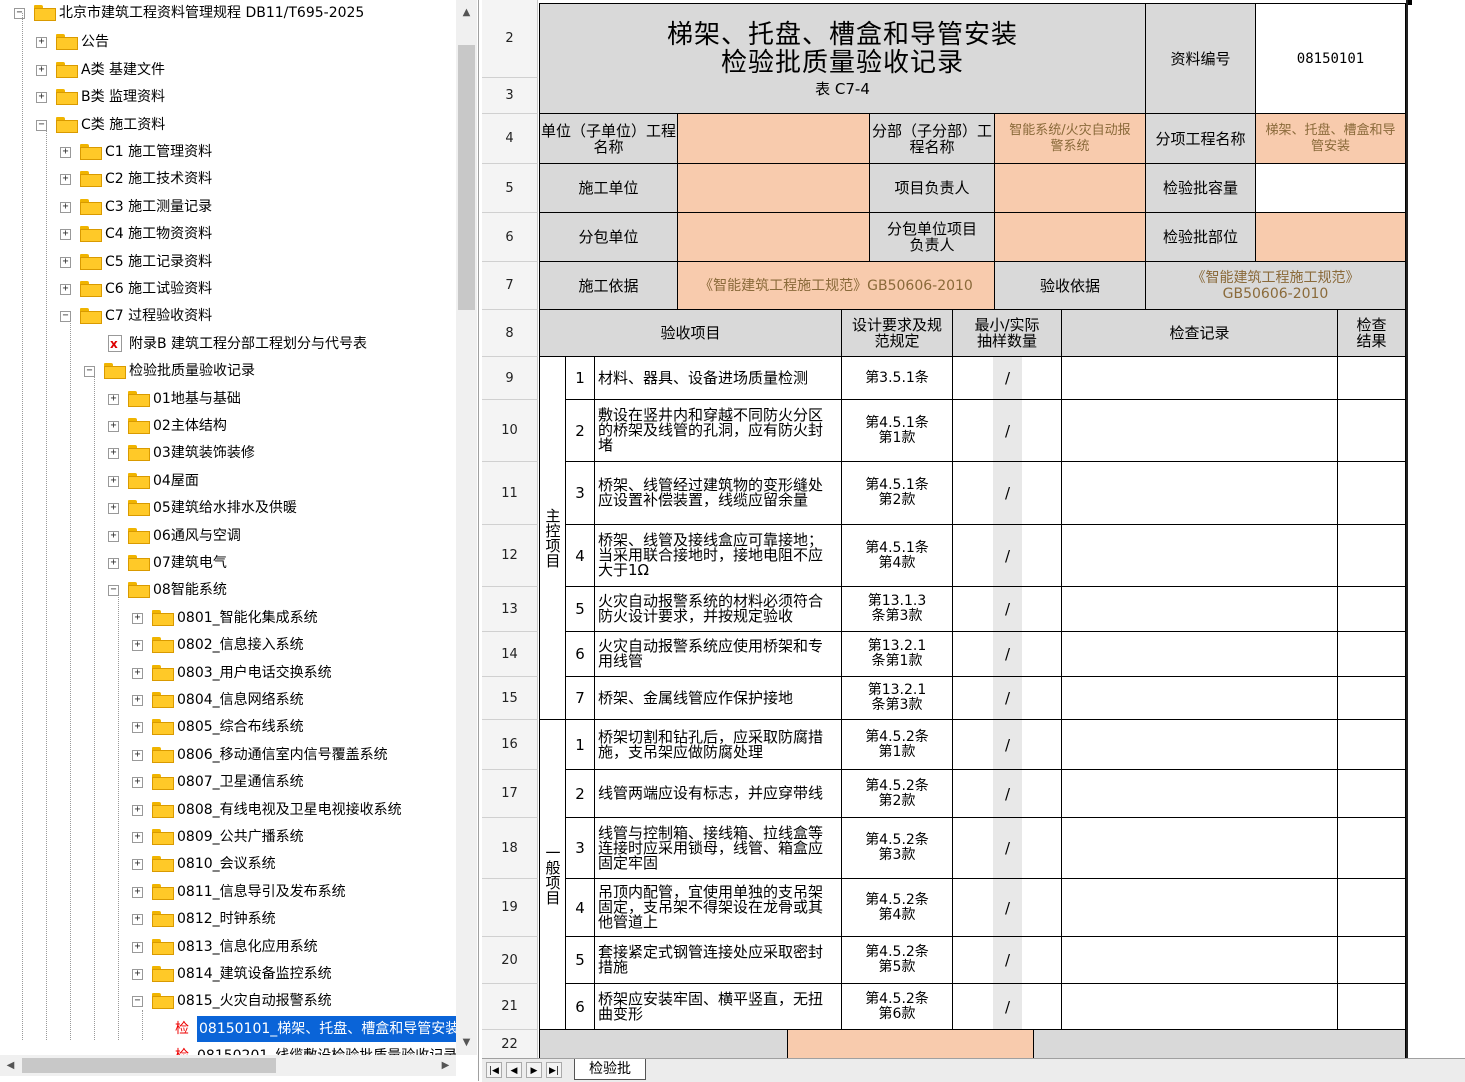 This screenshot has height=1082, width=1465. What do you see at coordinates (228, 727) in the screenshot?
I see `tree-item-0805: +0805_综合布线系统` at bounding box center [228, 727].